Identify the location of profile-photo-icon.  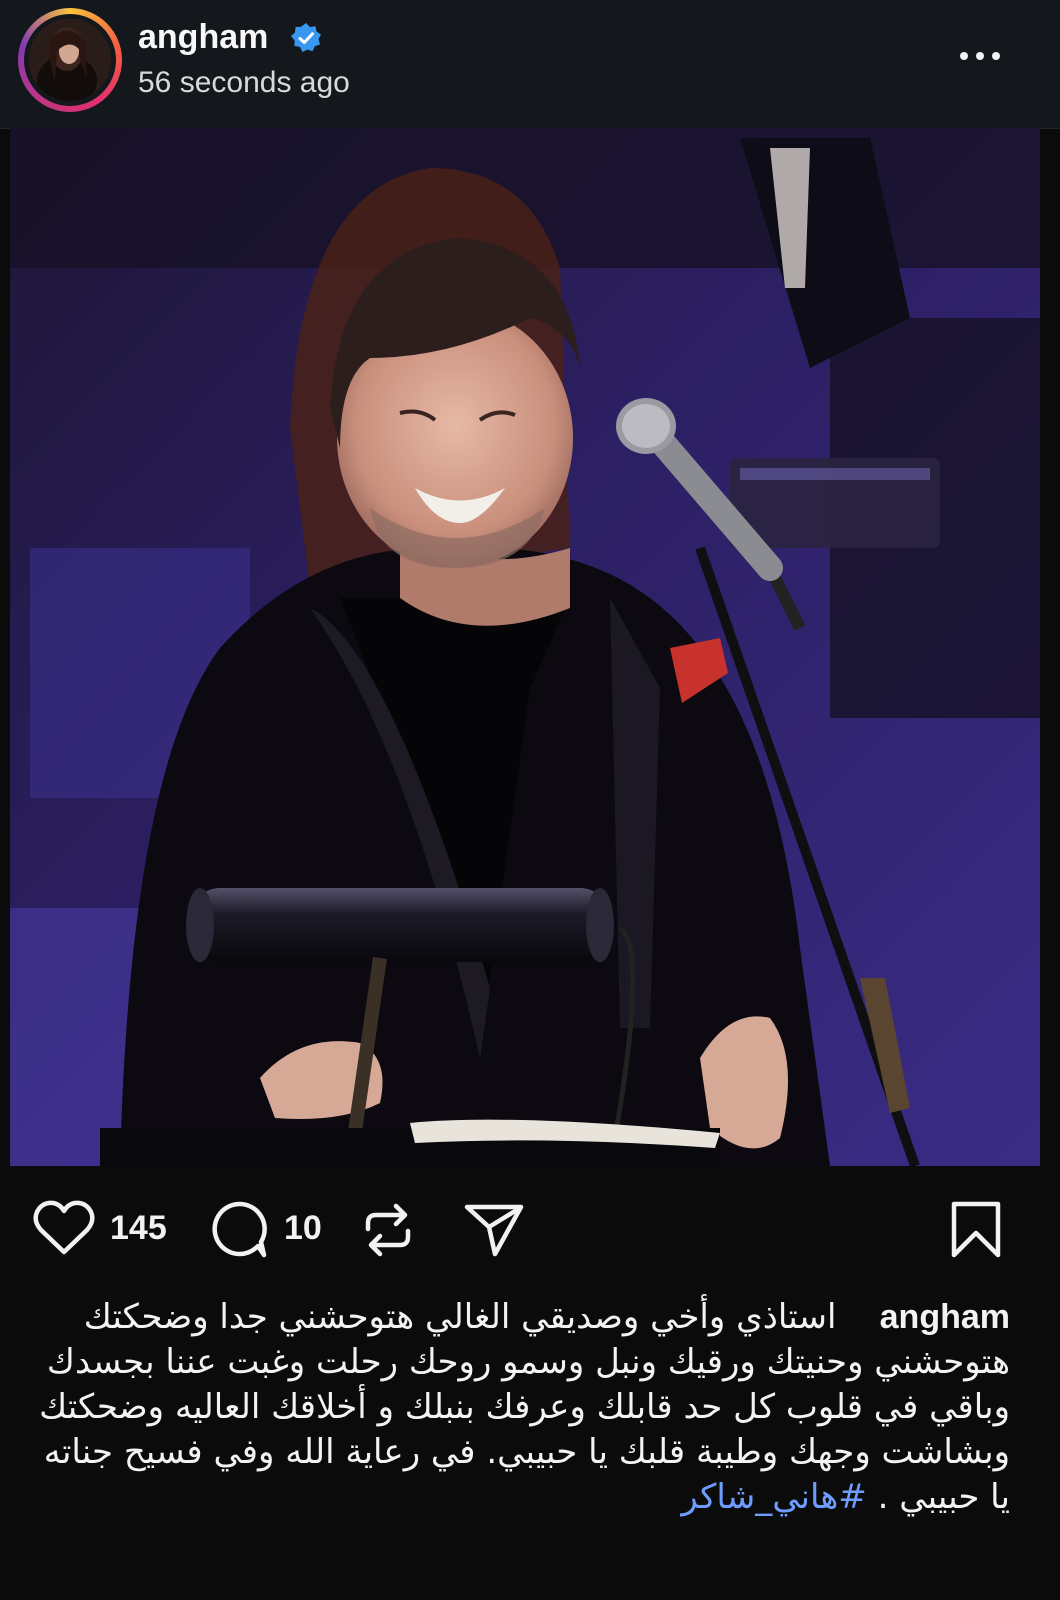
(70, 60).